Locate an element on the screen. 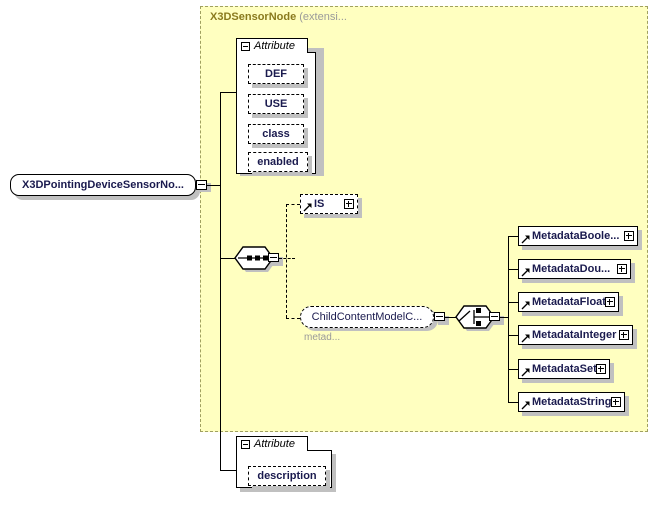 The image size is (664, 516). connector-metadata-branch-vertical is located at coordinates (508, 319).